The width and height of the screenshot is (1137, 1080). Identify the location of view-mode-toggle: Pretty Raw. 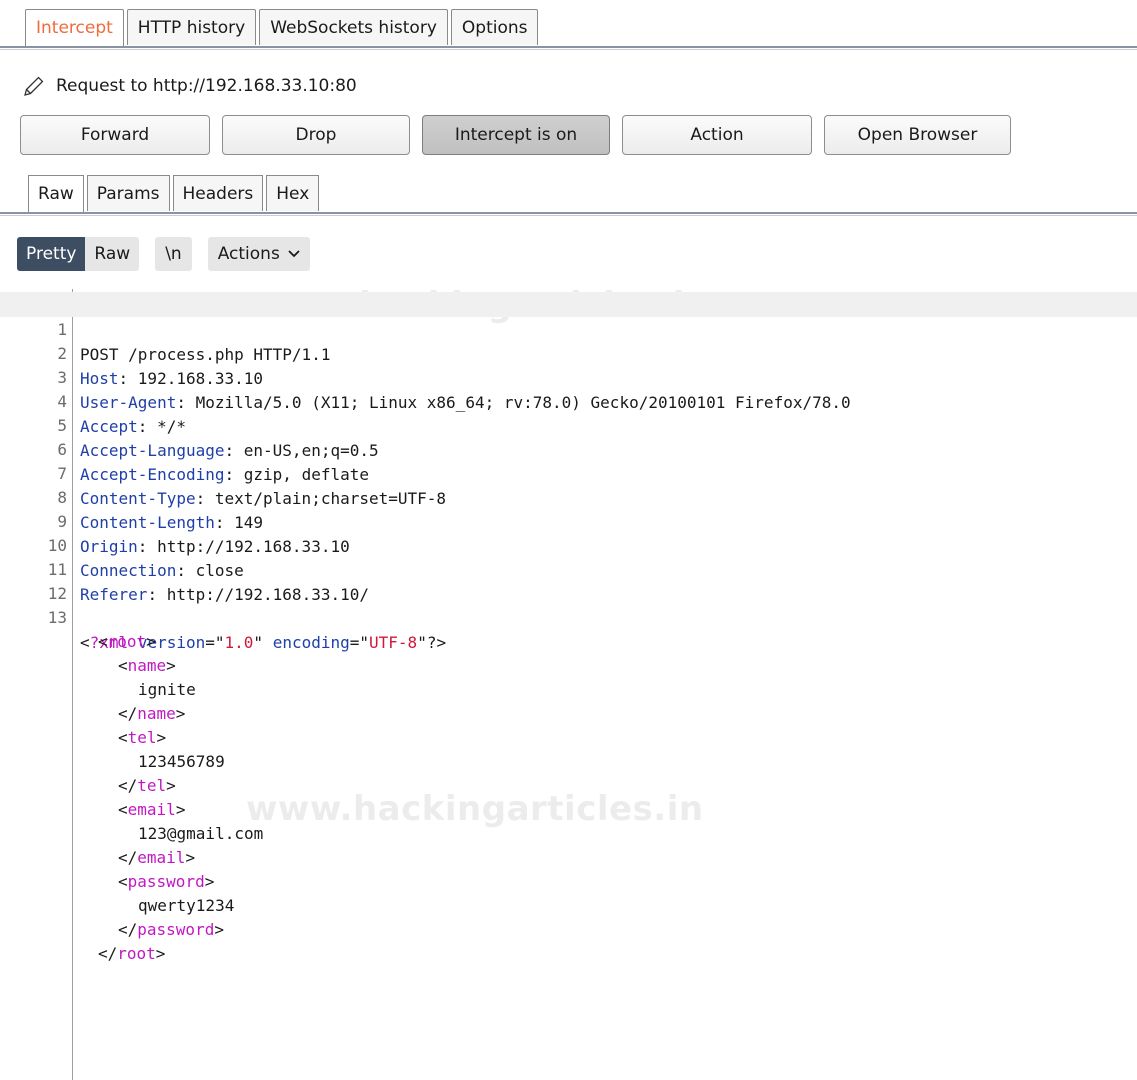
(78, 254).